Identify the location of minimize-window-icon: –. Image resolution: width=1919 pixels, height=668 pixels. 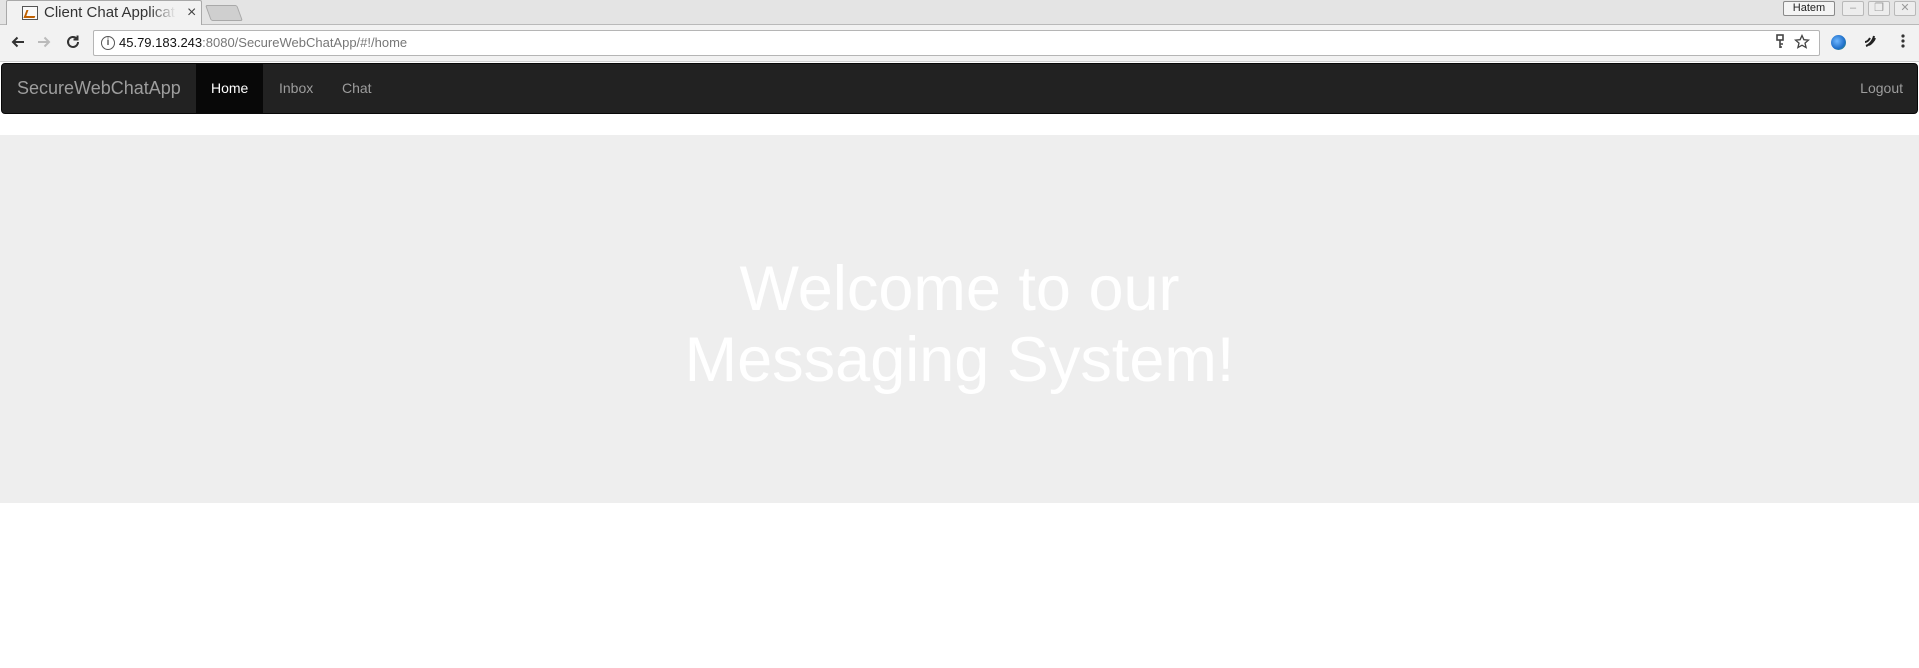
(1853, 8).